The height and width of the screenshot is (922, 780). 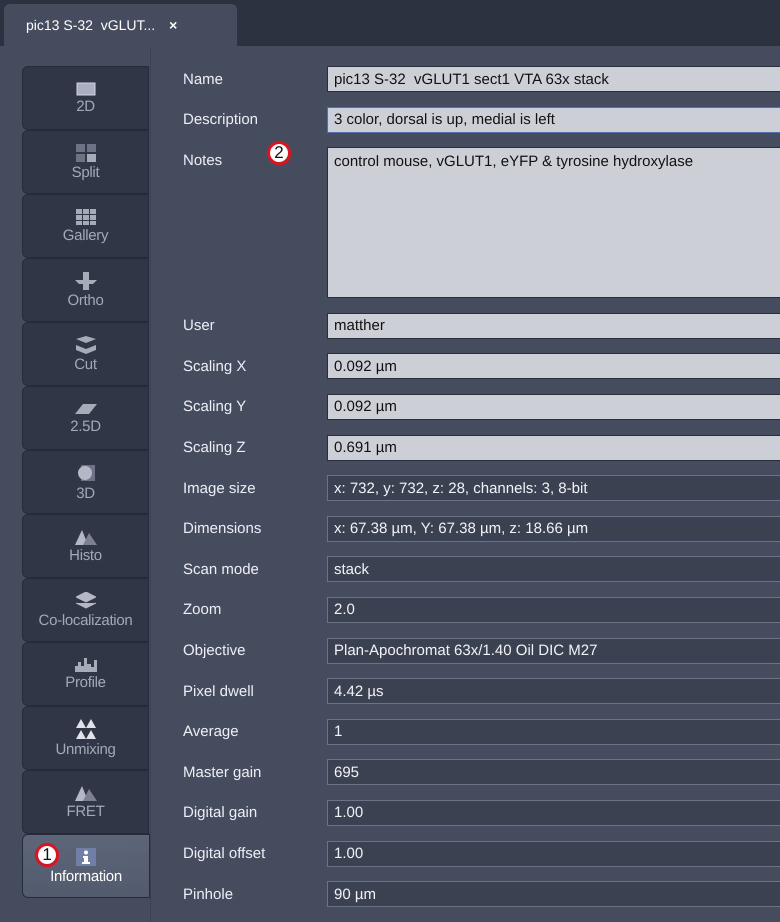 I want to click on field-label: Master gain, so click(x=222, y=772).